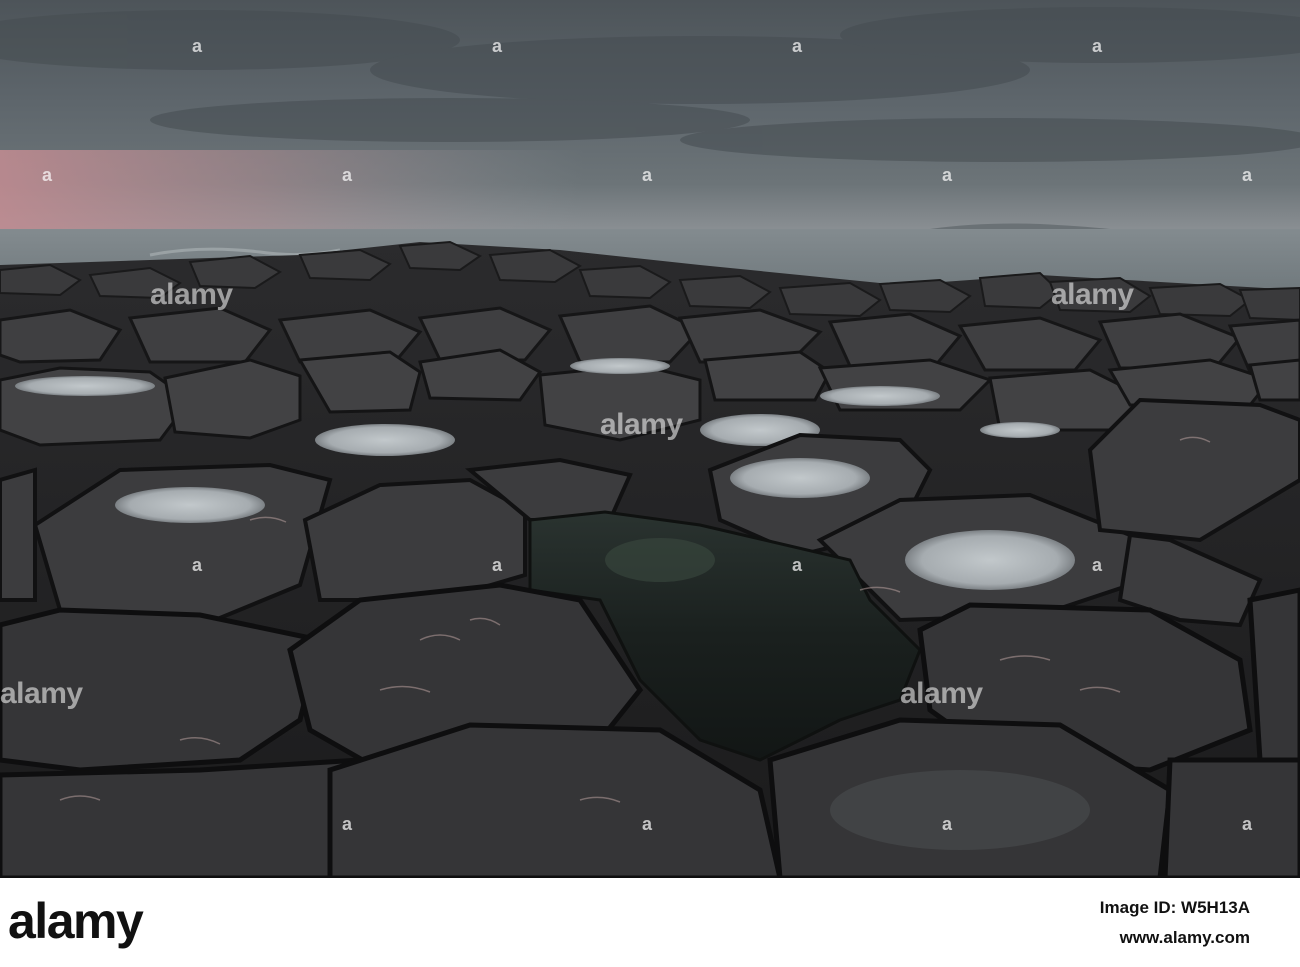 This screenshot has height=967, width=1300. What do you see at coordinates (1174, 907) in the screenshot?
I see `image-id-label: Image ID: W5H13A` at bounding box center [1174, 907].